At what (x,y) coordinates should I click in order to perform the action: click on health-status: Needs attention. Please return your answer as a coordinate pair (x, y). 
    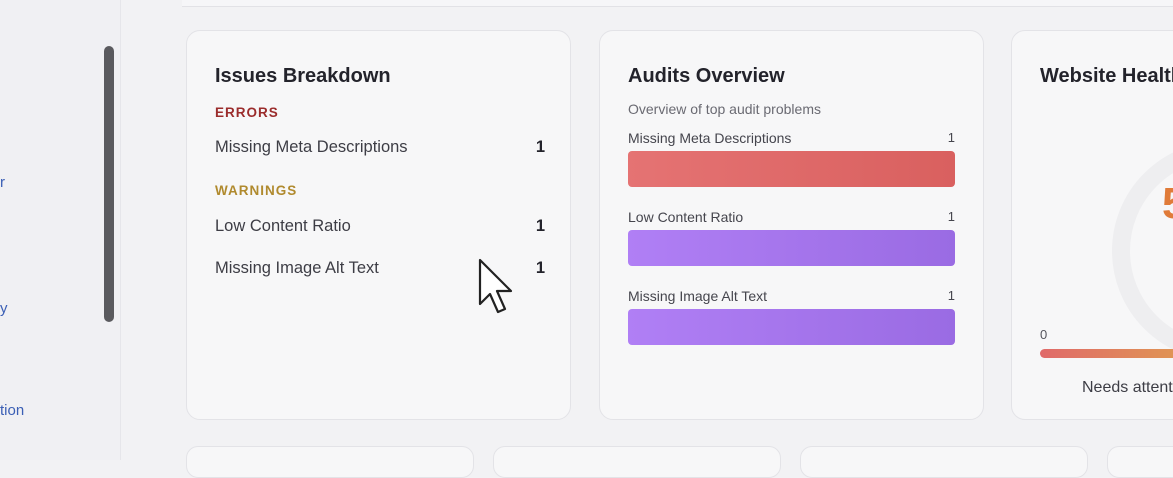
    Looking at the image, I should click on (1127, 387).